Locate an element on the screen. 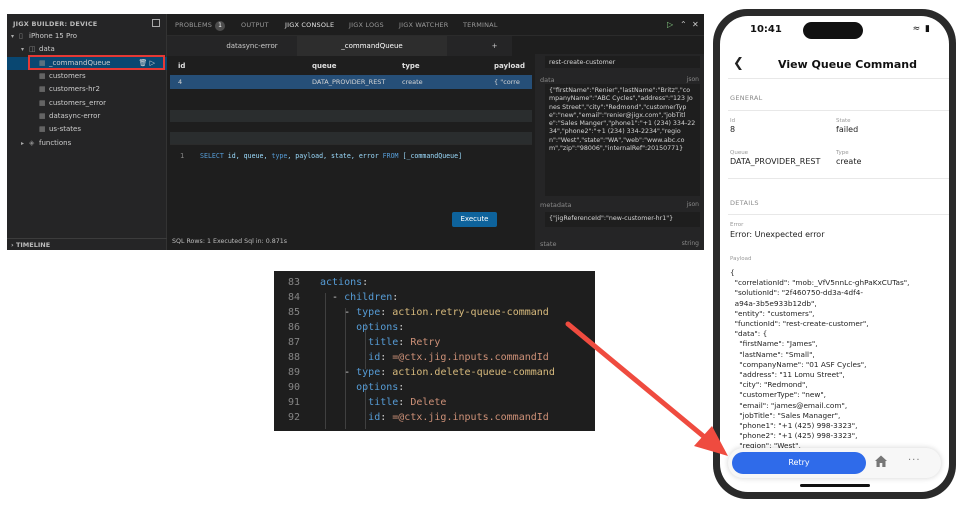 The image size is (965, 511). tree-item-functions: ▸ ◈ functions is located at coordinates (87, 143).